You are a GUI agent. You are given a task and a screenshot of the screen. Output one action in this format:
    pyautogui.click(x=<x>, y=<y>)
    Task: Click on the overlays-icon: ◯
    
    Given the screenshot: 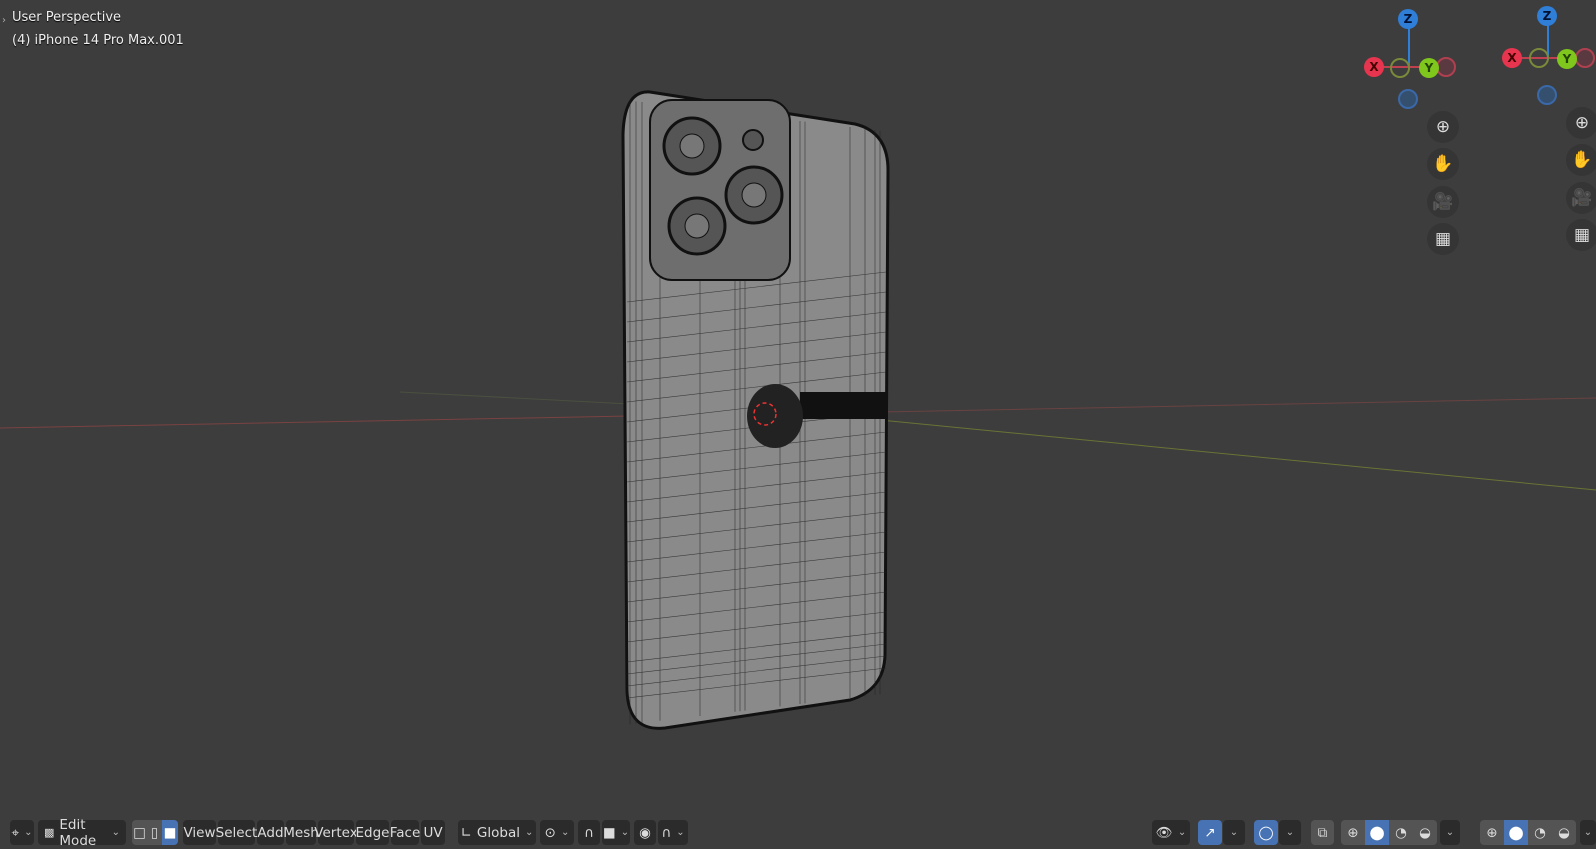 What is the action you would take?
    pyautogui.click(x=1266, y=832)
    